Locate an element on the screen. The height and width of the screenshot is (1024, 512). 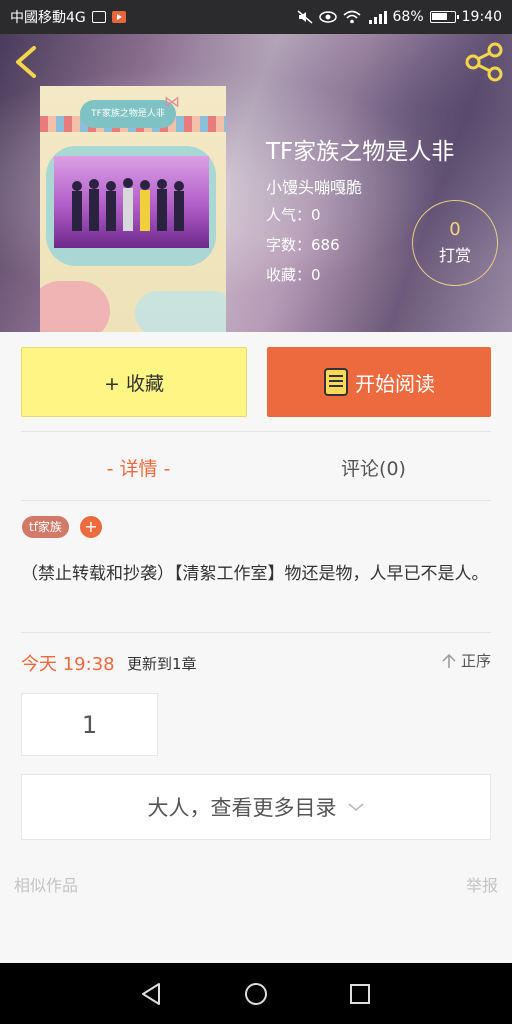
cover-heart-decoration is located at coordinates (75, 306).